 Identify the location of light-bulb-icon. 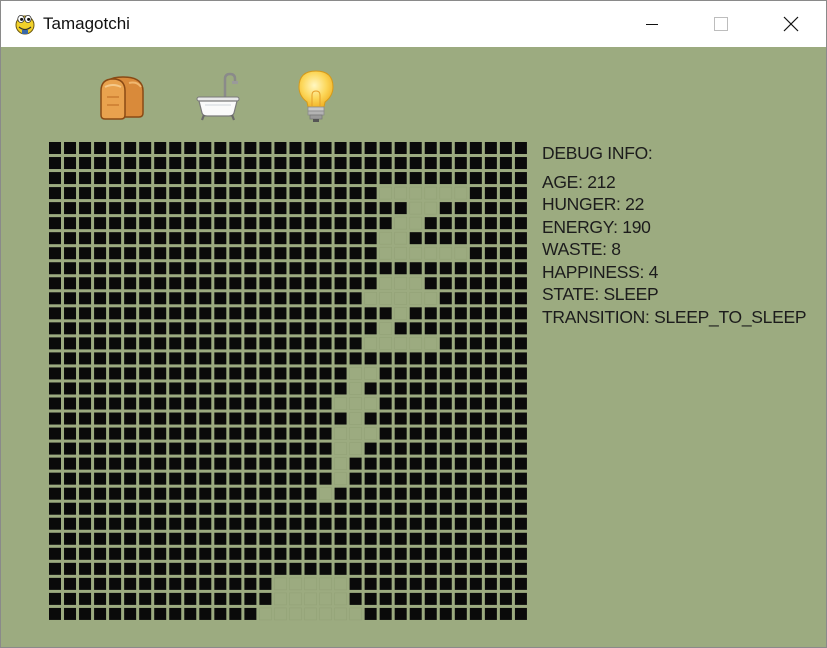
(316, 96).